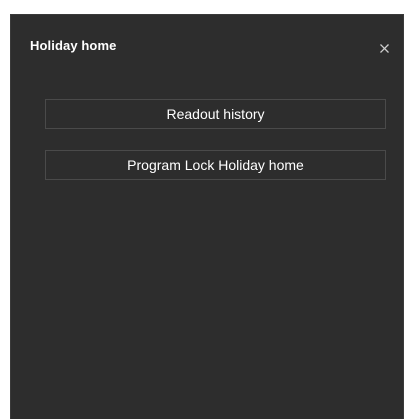  I want to click on close-button, so click(384, 48).